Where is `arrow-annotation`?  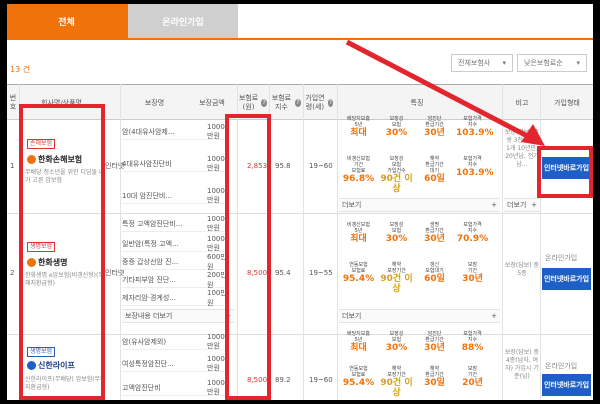 arrow-annotation is located at coordinates (445, 92).